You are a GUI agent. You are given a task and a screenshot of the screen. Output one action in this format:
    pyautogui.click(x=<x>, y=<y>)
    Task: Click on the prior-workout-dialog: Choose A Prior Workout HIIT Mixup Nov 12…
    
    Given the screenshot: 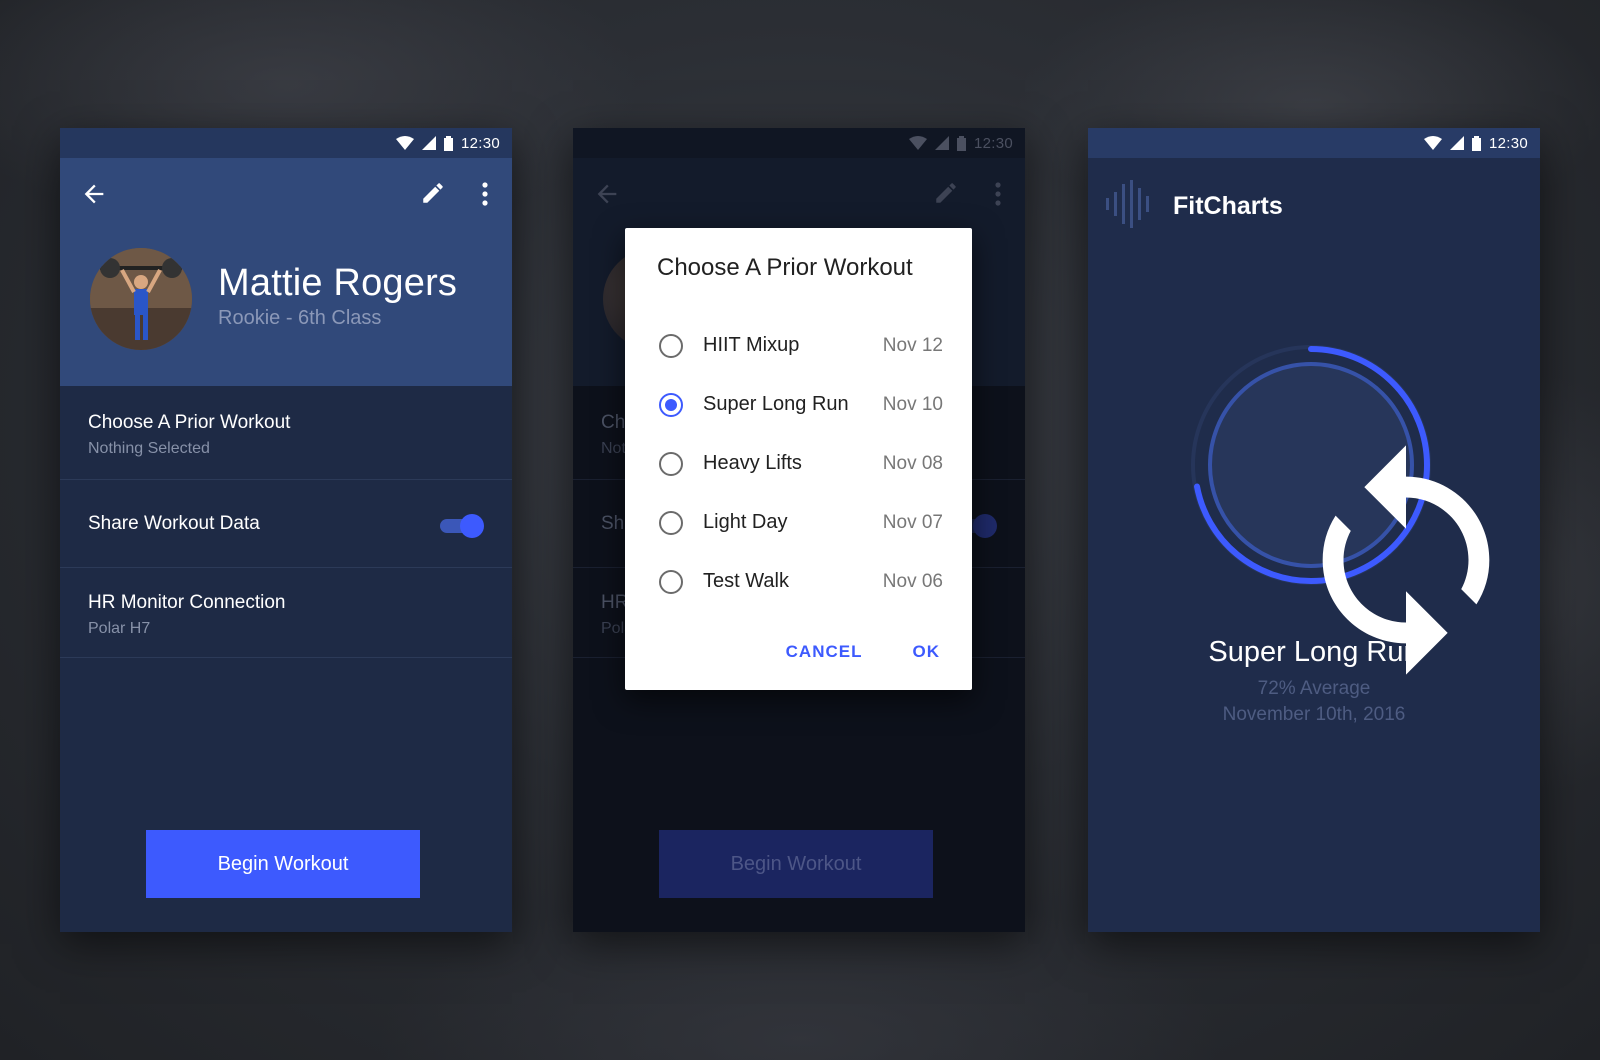 What is the action you would take?
    pyautogui.click(x=798, y=459)
    